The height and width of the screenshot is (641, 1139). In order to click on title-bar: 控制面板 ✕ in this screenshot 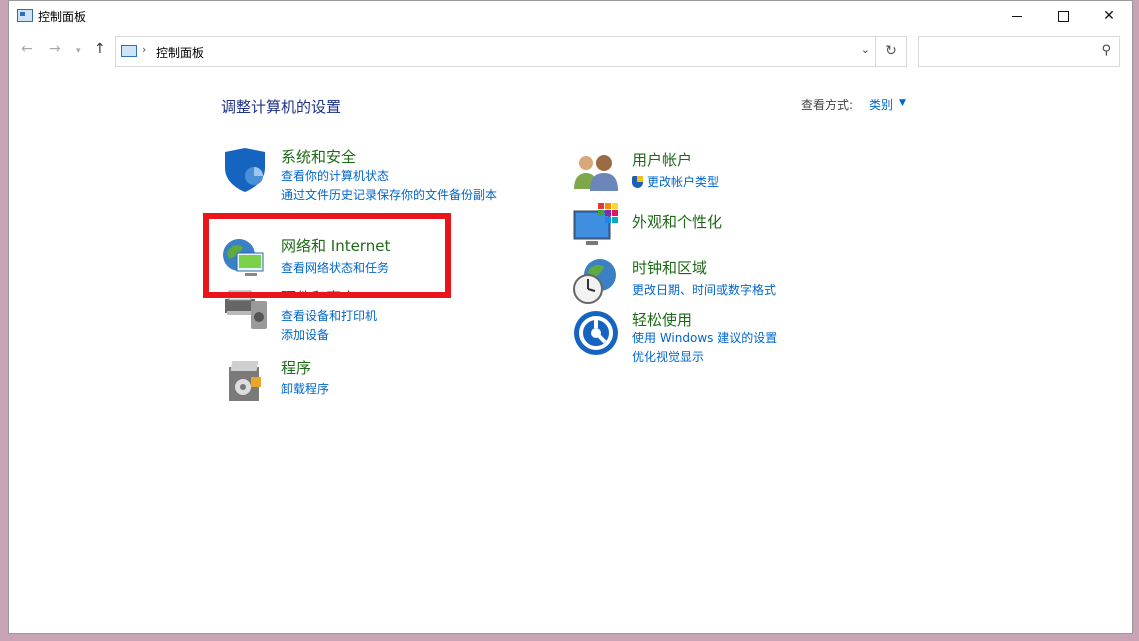, I will do `click(570, 16)`.